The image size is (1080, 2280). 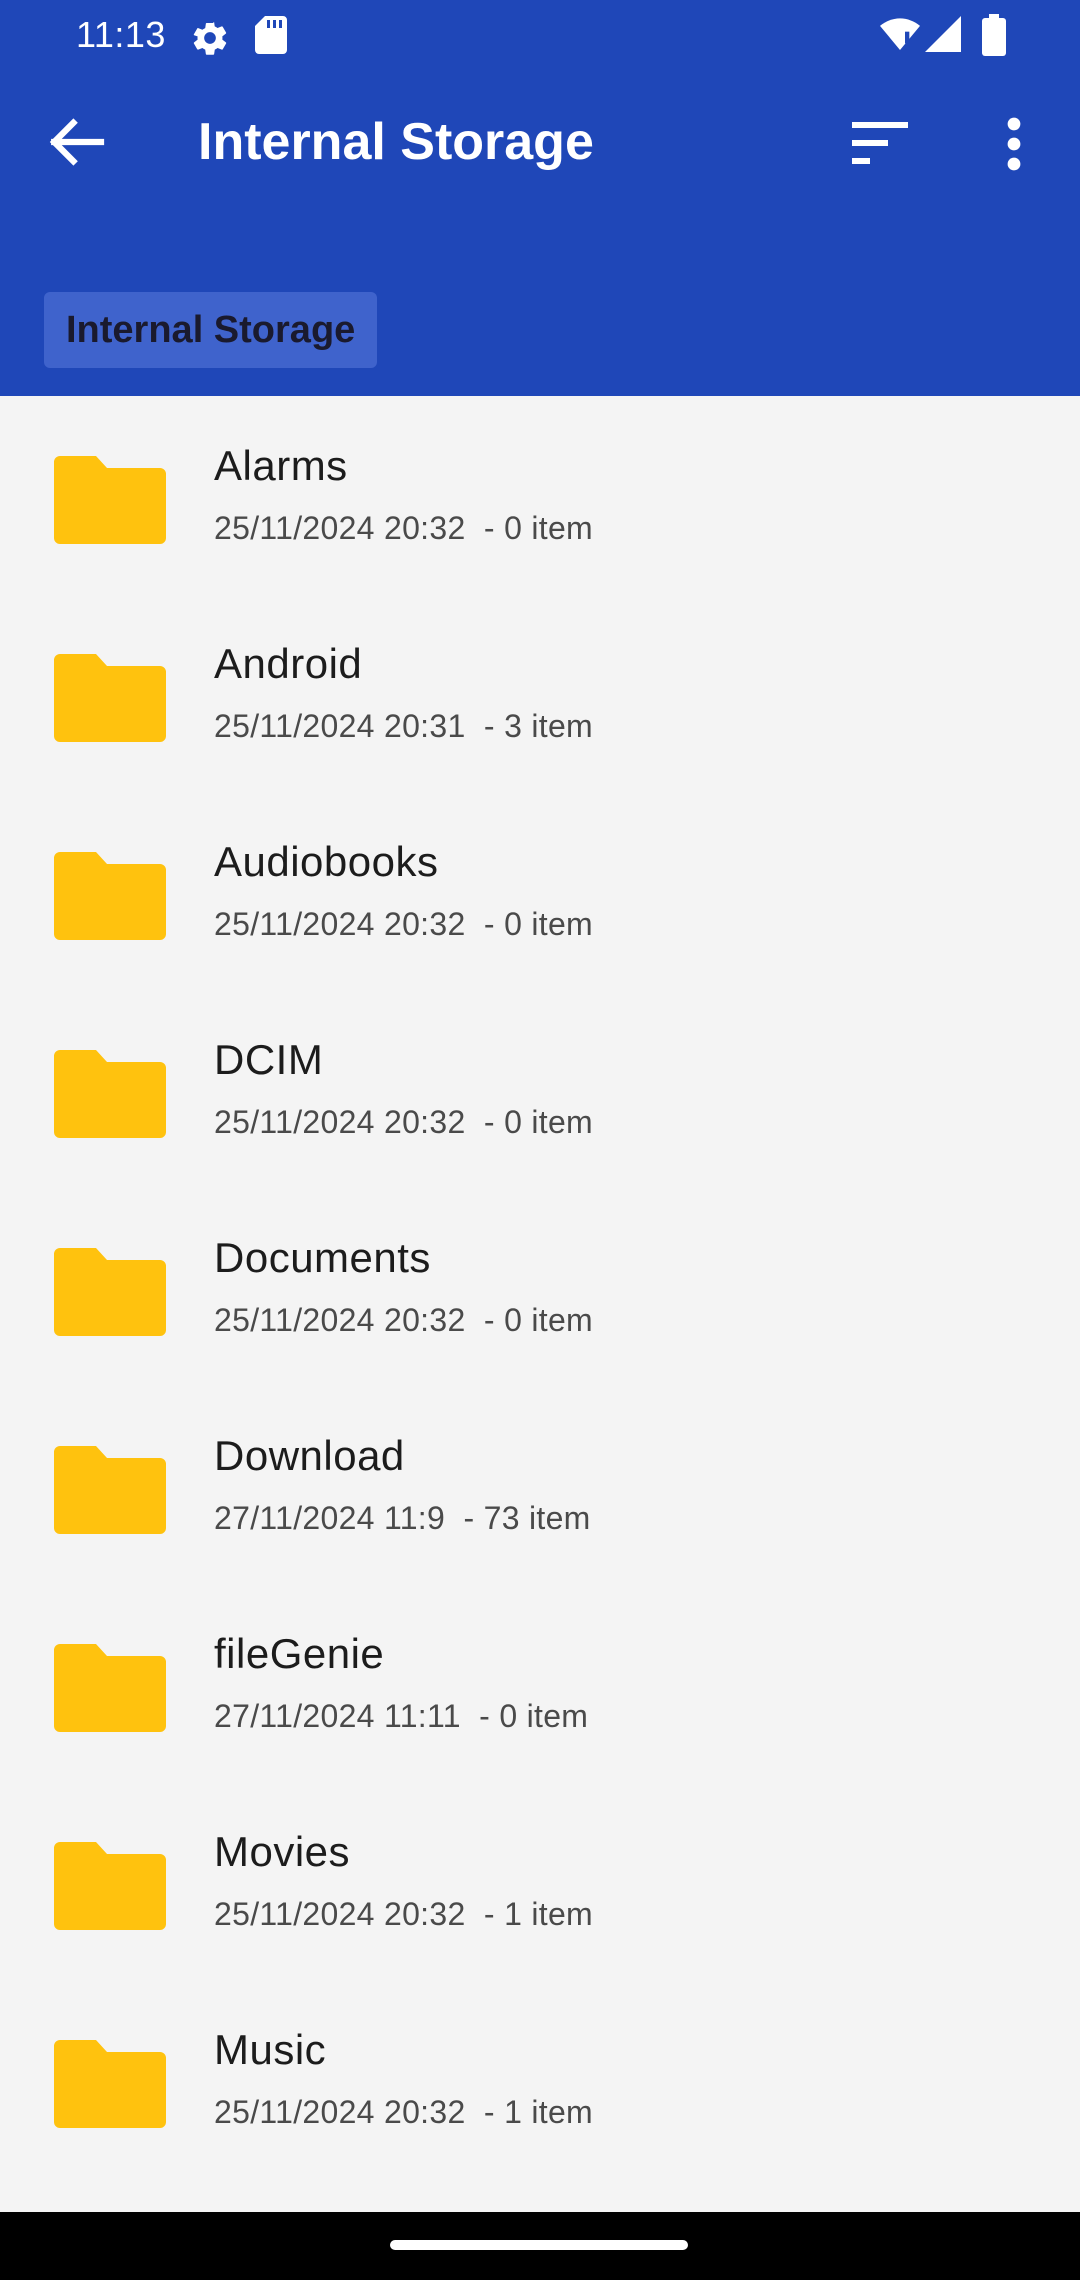 I want to click on folder-name: Documents, so click(x=322, y=1257).